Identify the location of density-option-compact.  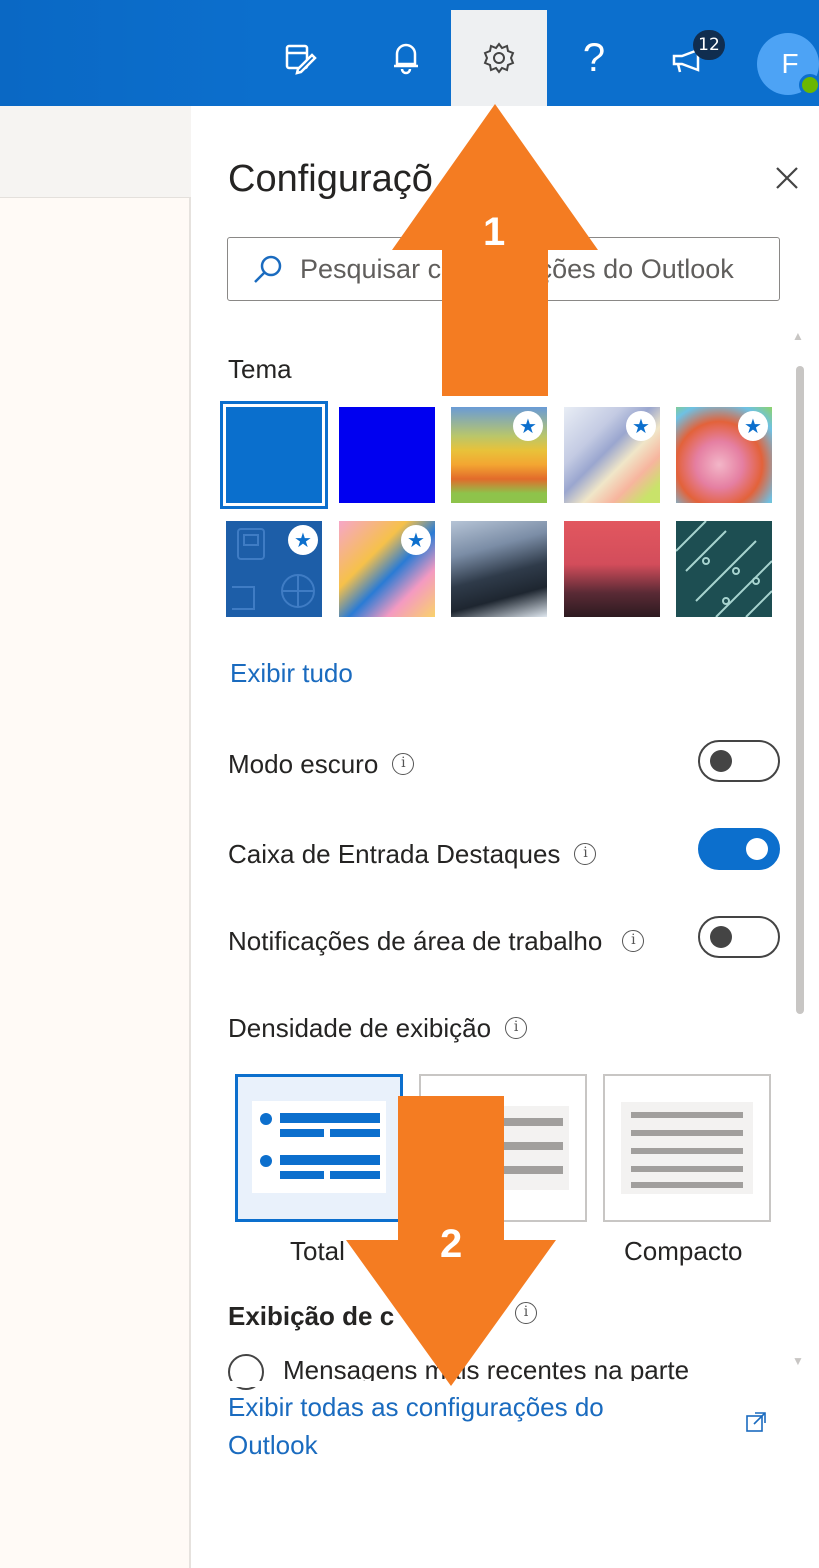
(687, 1148).